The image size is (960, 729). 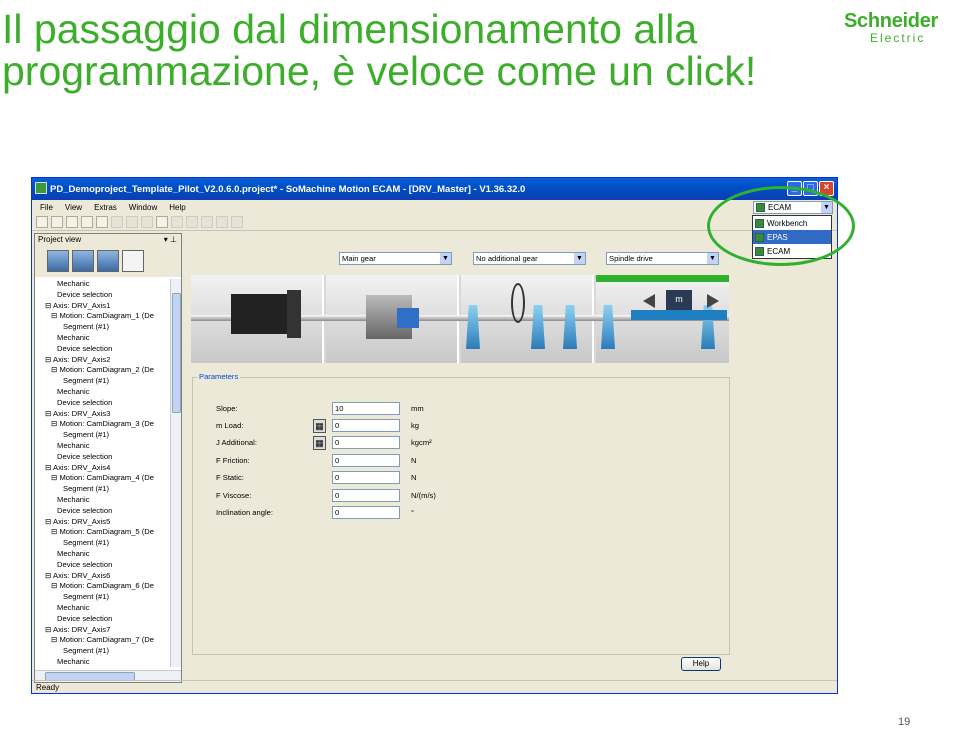 What do you see at coordinates (316, 477) in the screenshot?
I see `param-row-f-static: F Static: 0 N` at bounding box center [316, 477].